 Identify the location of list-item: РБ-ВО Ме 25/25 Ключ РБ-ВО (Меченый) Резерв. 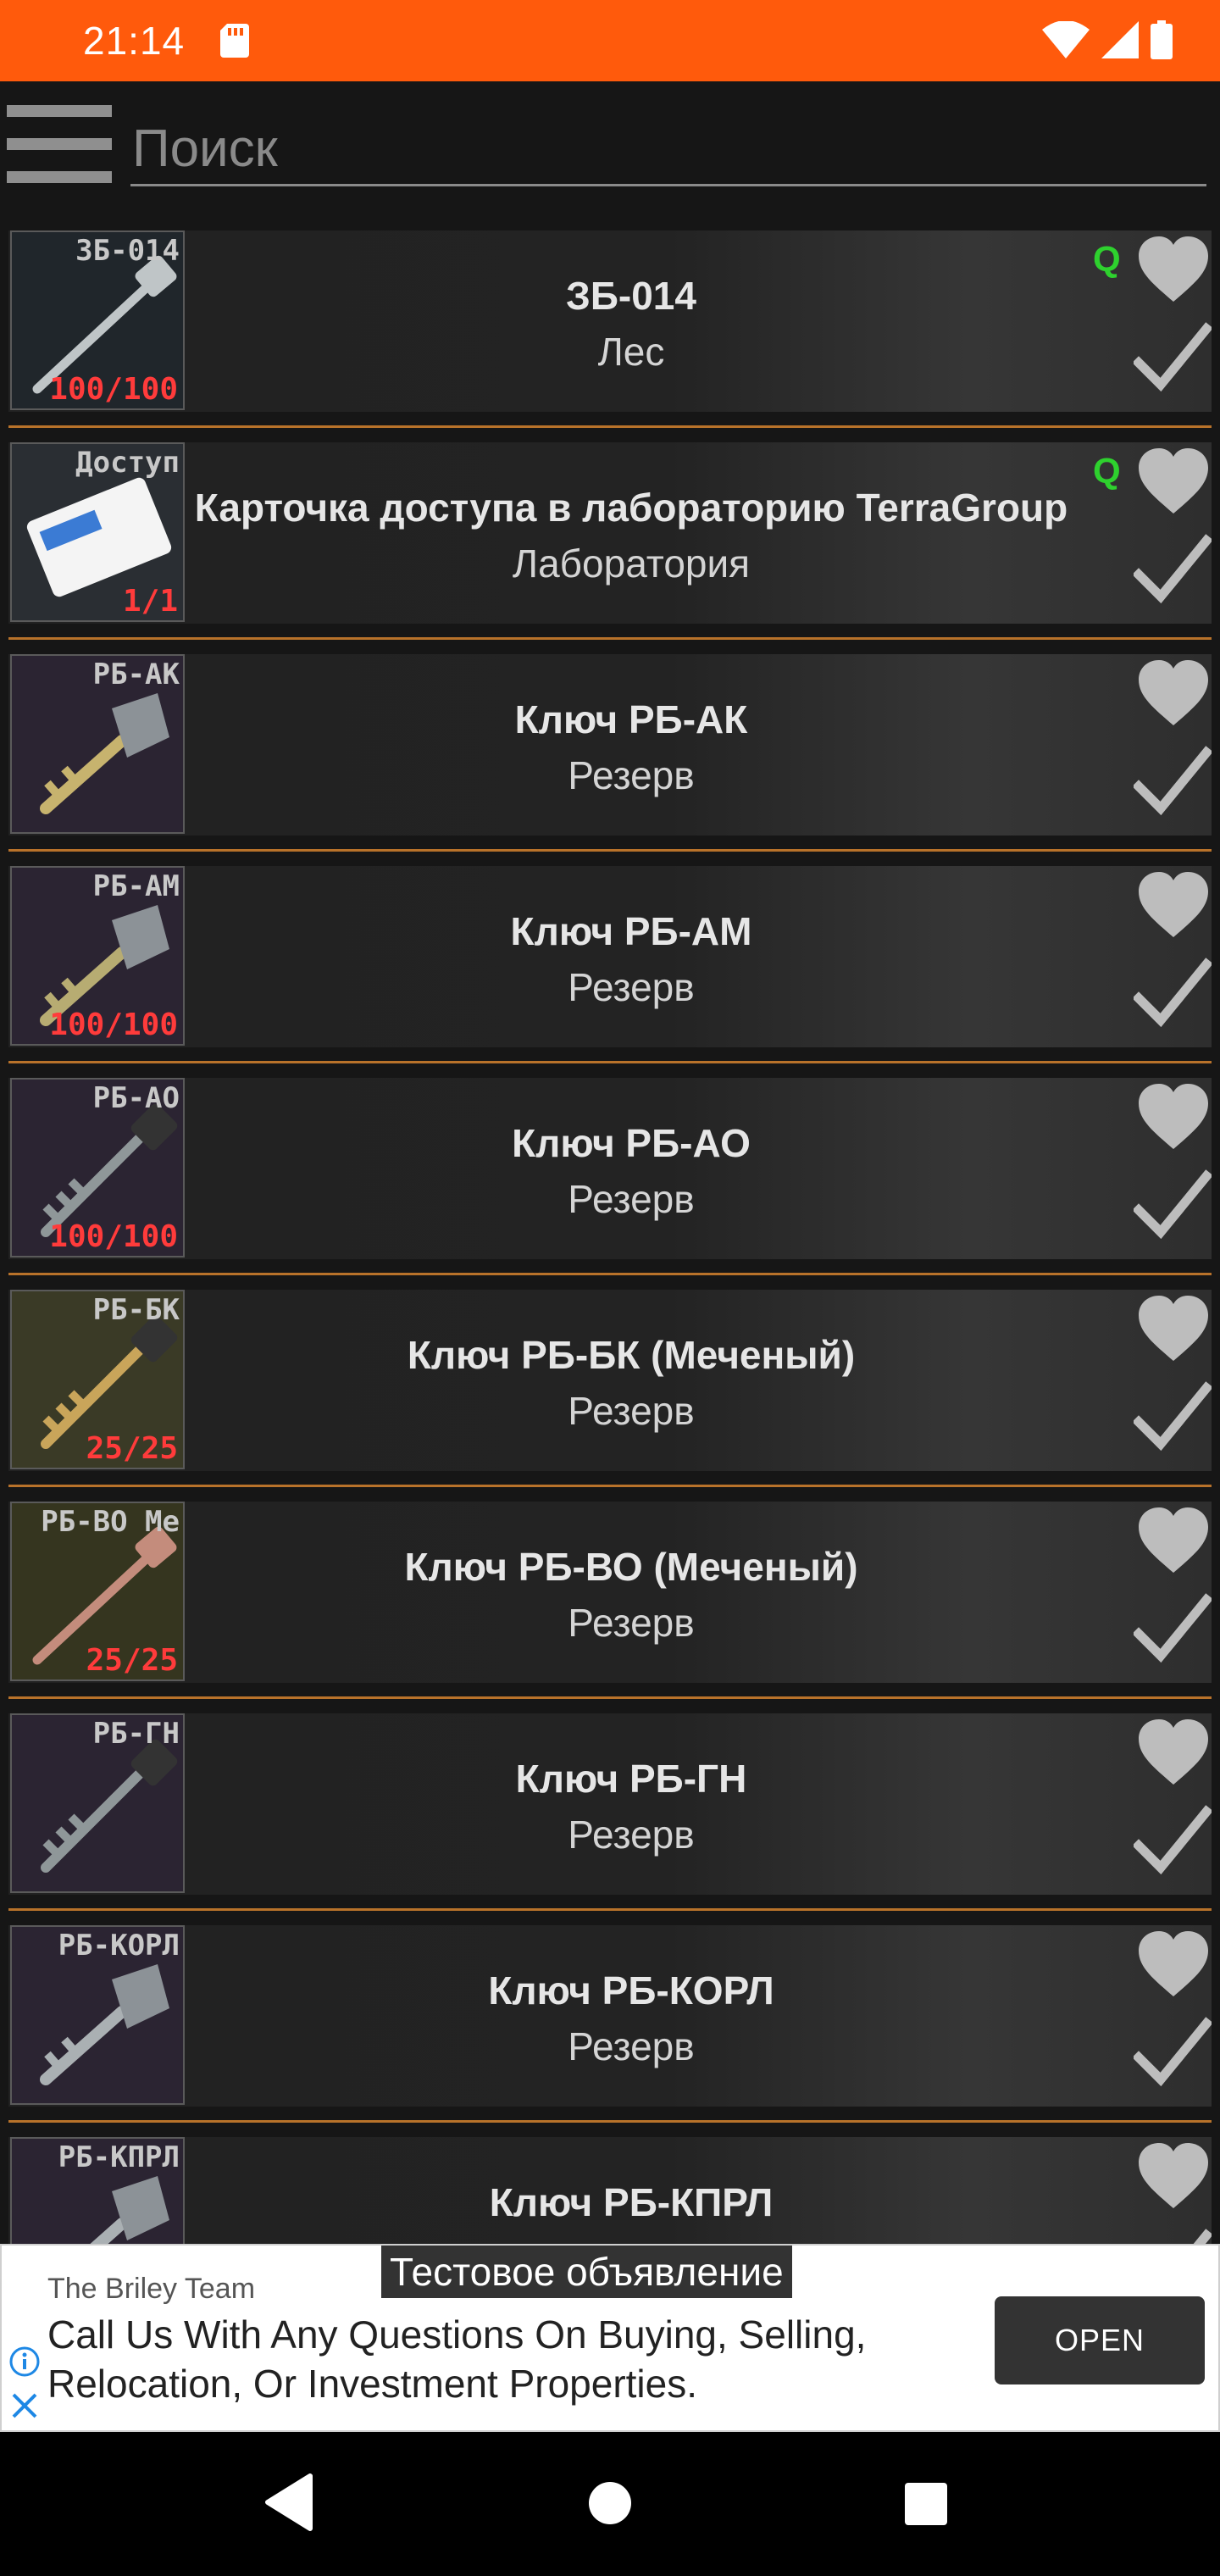
(610, 1607).